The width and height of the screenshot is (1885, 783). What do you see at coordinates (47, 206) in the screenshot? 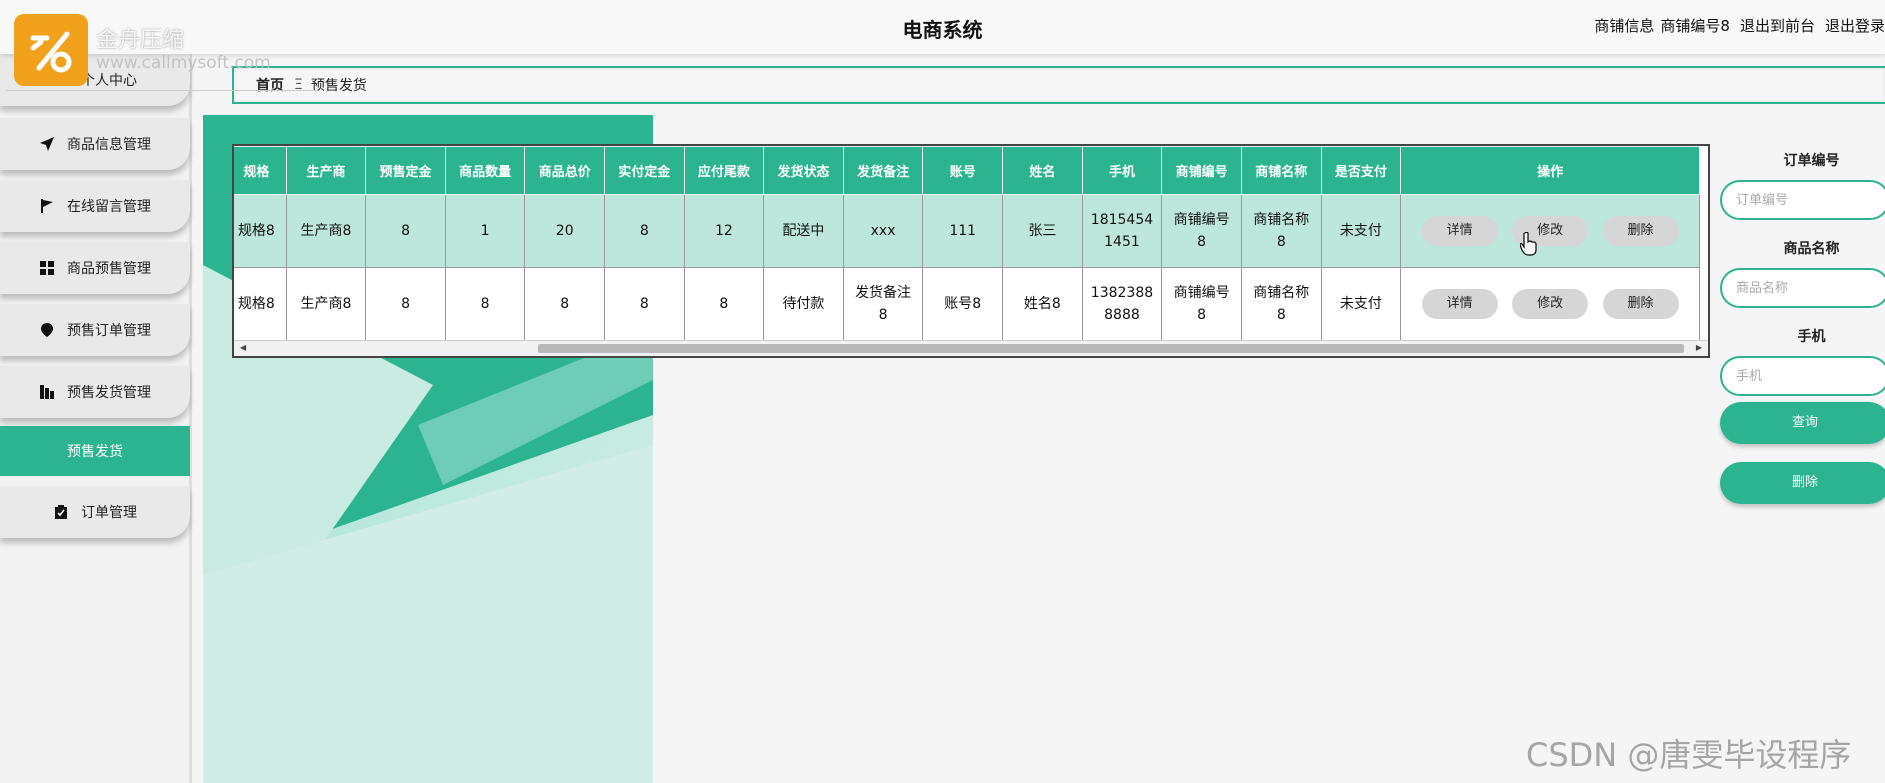
I see `flag-icon` at bounding box center [47, 206].